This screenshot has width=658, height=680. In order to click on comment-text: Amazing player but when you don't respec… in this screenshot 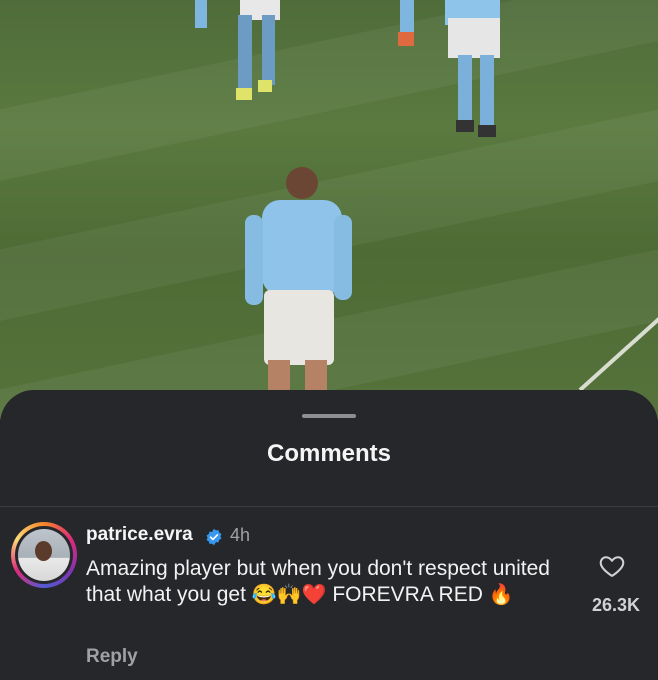, I will do `click(326, 582)`.